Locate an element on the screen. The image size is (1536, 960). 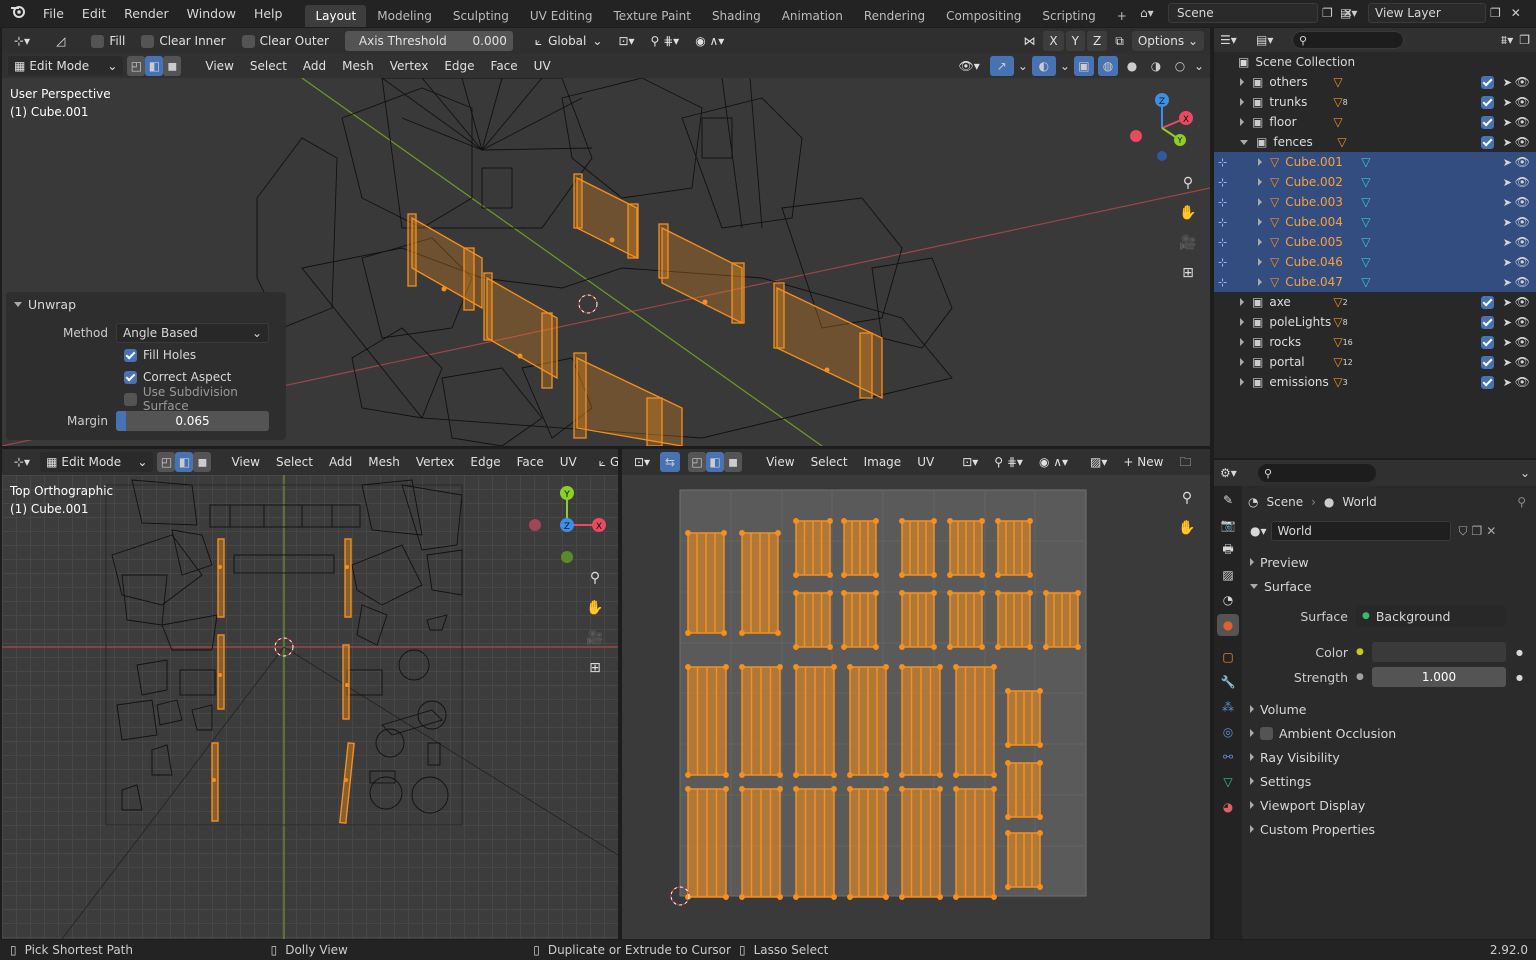
tab-layout: Layout is located at coordinates (336, 16).